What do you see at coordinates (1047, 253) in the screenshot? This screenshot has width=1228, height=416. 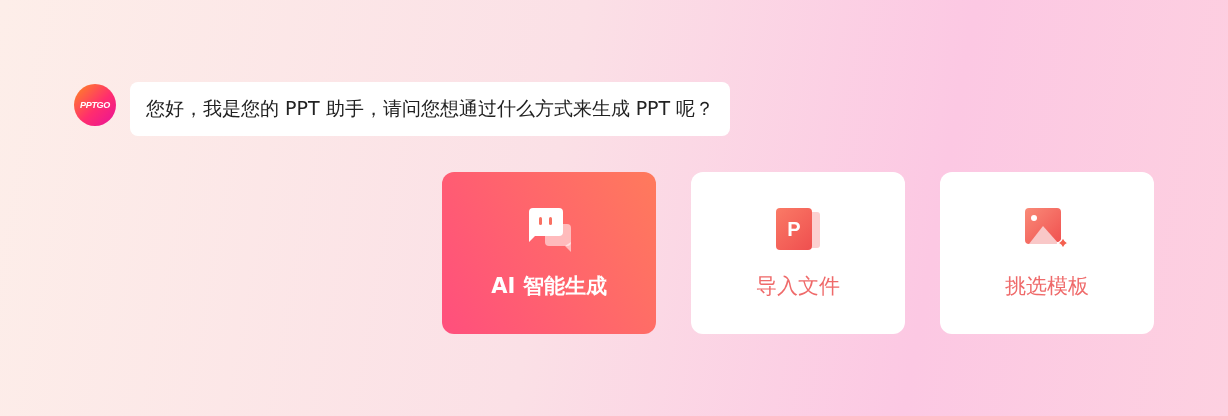 I see `option-card: 挑选模板` at bounding box center [1047, 253].